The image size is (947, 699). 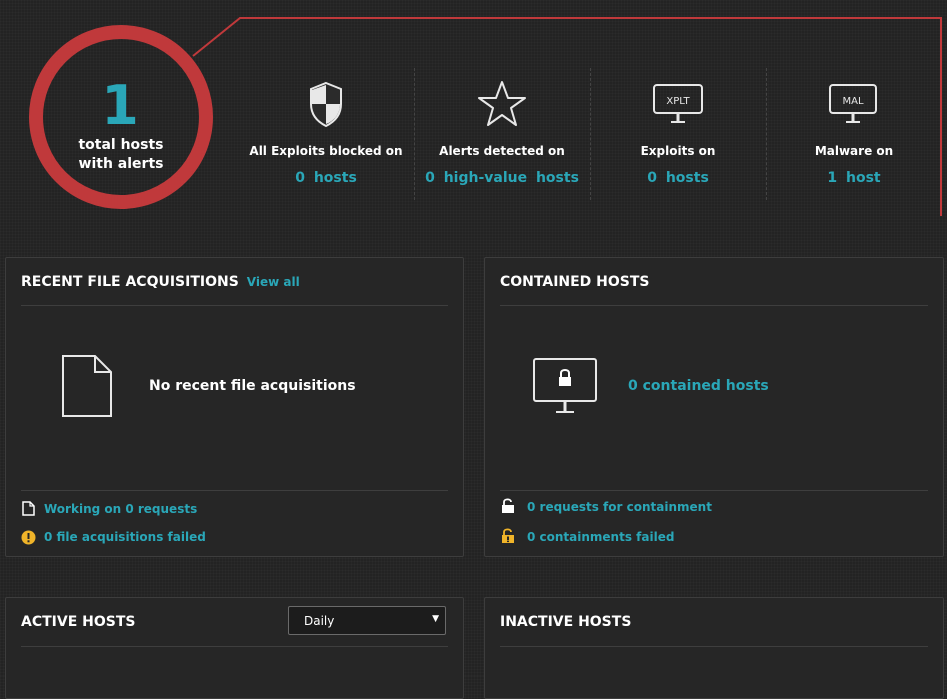 I want to click on star-icon, so click(x=502, y=105).